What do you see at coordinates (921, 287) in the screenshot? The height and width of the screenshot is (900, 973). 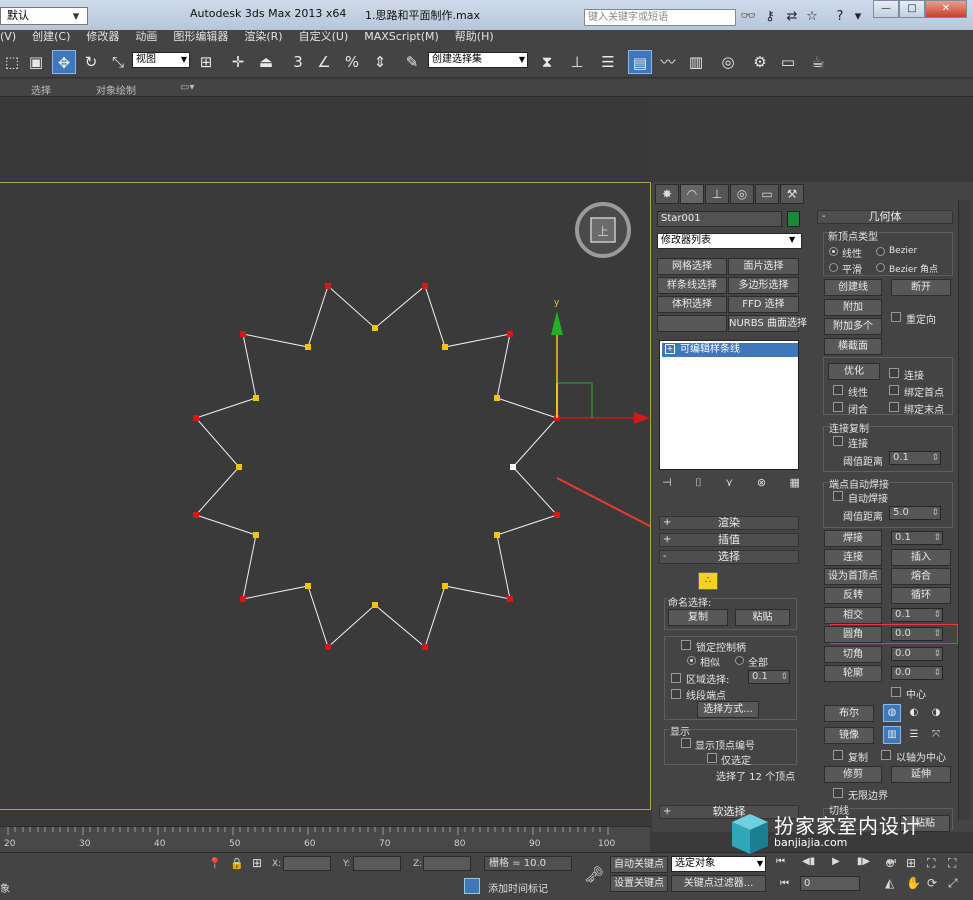 I see `break-button: 断开` at bounding box center [921, 287].